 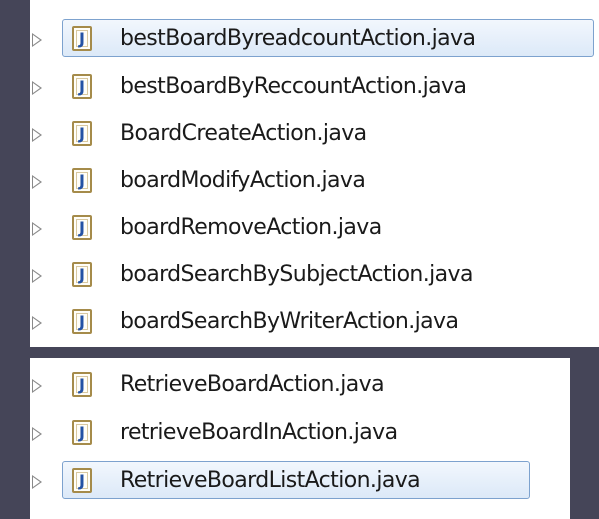 I want to click on tree-item-label: RetrieveBoardAction.java, so click(x=252, y=384).